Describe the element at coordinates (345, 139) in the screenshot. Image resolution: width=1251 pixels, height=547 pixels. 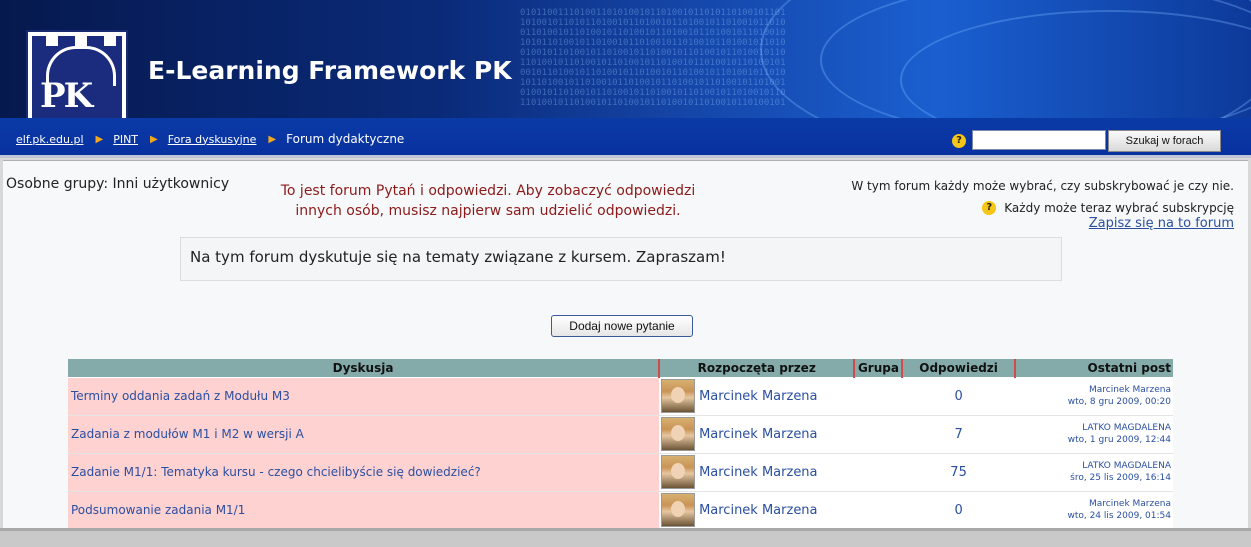
I see `breadcrumb-current: Forum dydaktyczne` at that location.